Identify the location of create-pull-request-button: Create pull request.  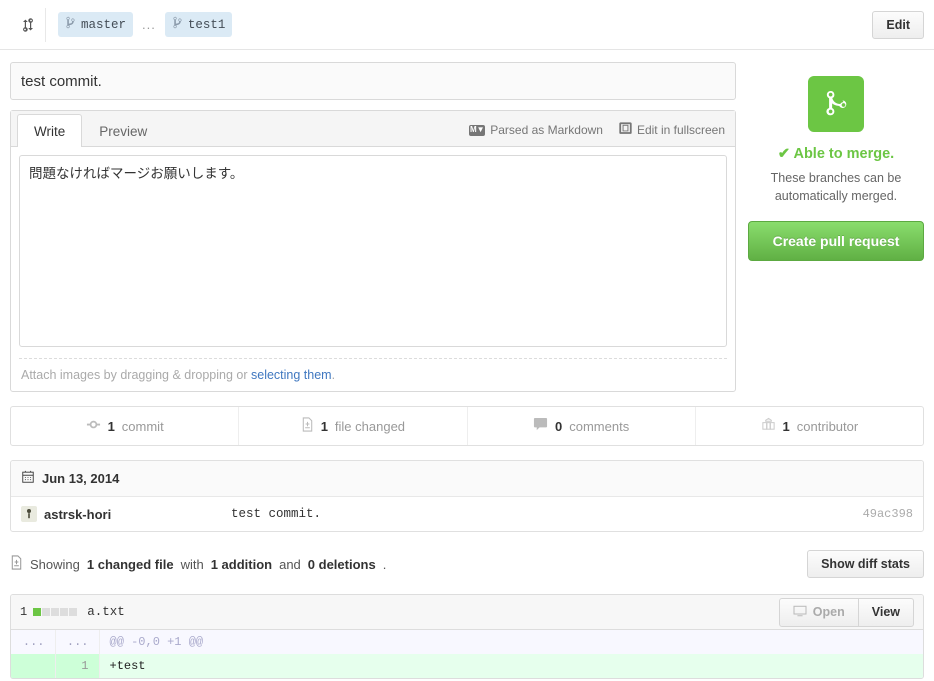
(836, 241).